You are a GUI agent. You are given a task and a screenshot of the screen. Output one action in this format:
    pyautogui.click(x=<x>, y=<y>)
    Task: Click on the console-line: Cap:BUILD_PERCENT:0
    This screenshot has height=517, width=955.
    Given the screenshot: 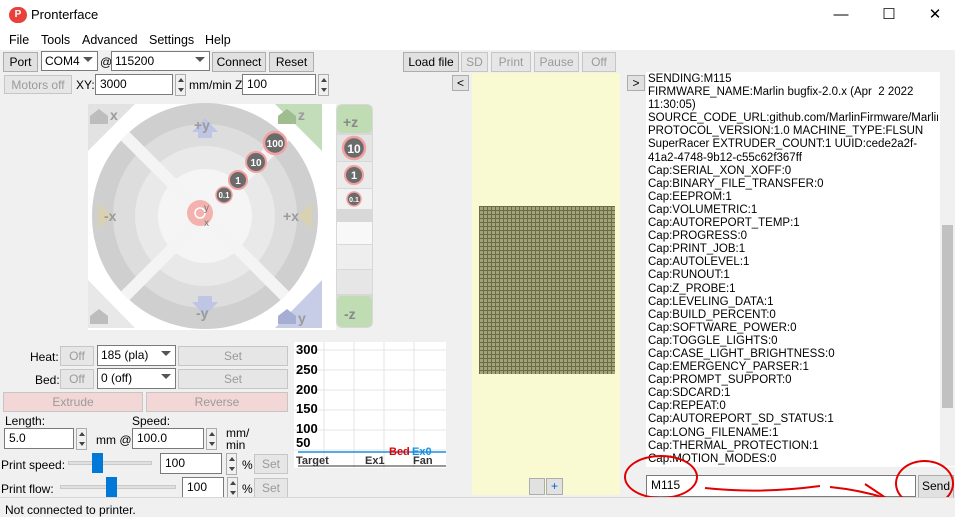 What is the action you would take?
    pyautogui.click(x=793, y=315)
    